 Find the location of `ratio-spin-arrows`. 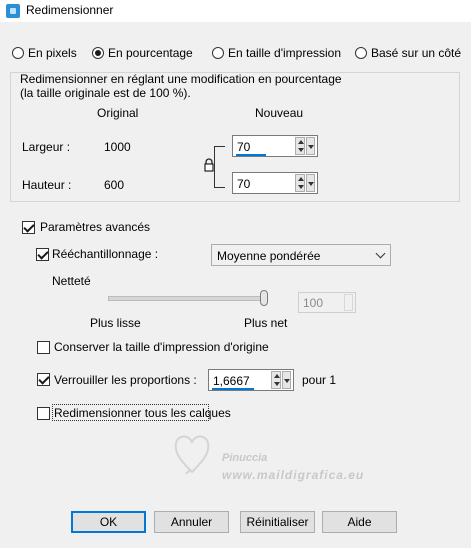

ratio-spin-arrows is located at coordinates (276, 380).